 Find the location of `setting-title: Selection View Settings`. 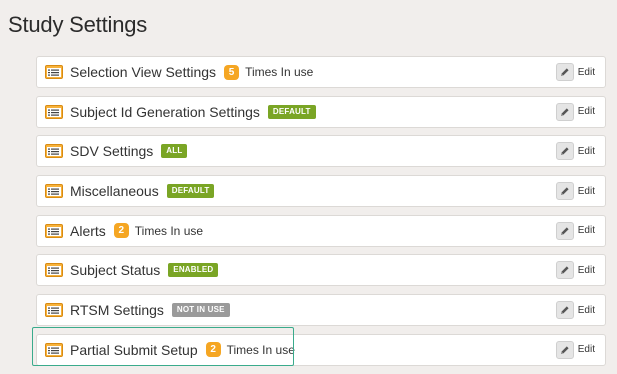

setting-title: Selection View Settings is located at coordinates (143, 72).